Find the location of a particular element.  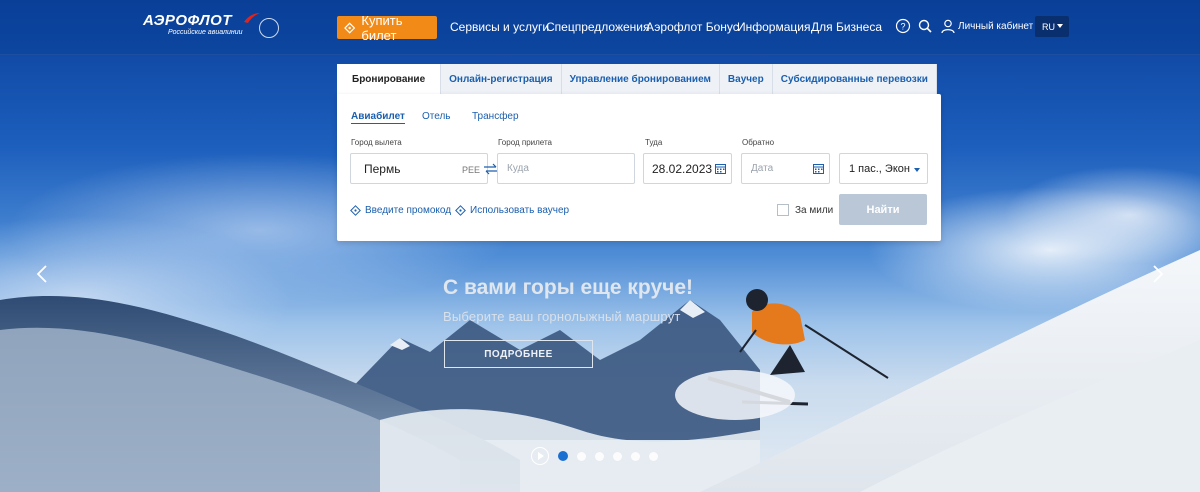

use-voucher-link: Использовать ваучер is located at coordinates (512, 210).